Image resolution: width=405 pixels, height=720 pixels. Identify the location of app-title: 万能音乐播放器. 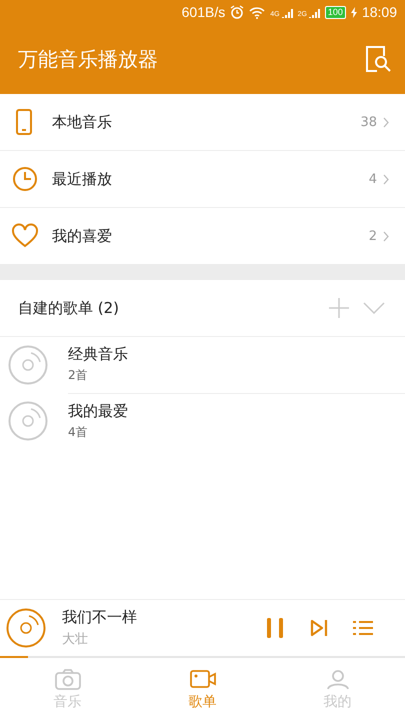
(88, 59).